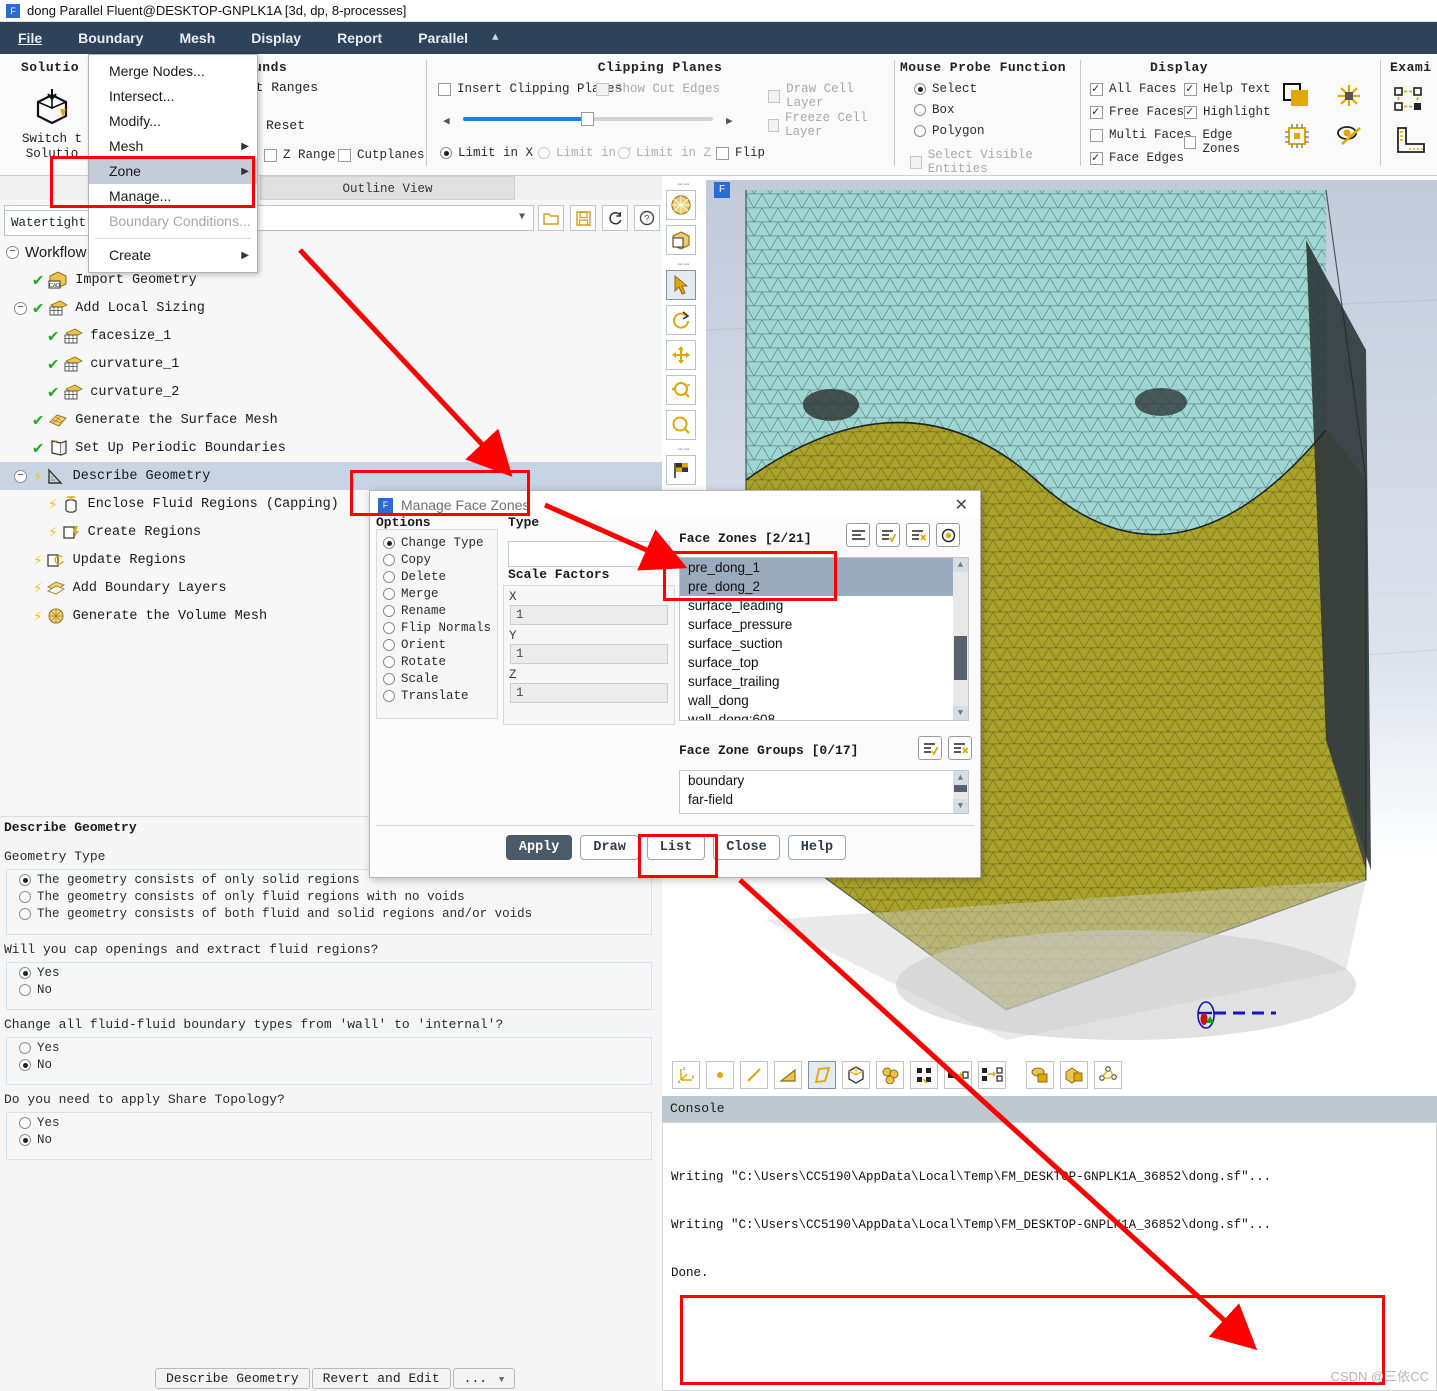 Image resolution: width=1437 pixels, height=1391 pixels. Describe the element at coordinates (858, 535) in the screenshot. I see `list-all-icon` at that location.